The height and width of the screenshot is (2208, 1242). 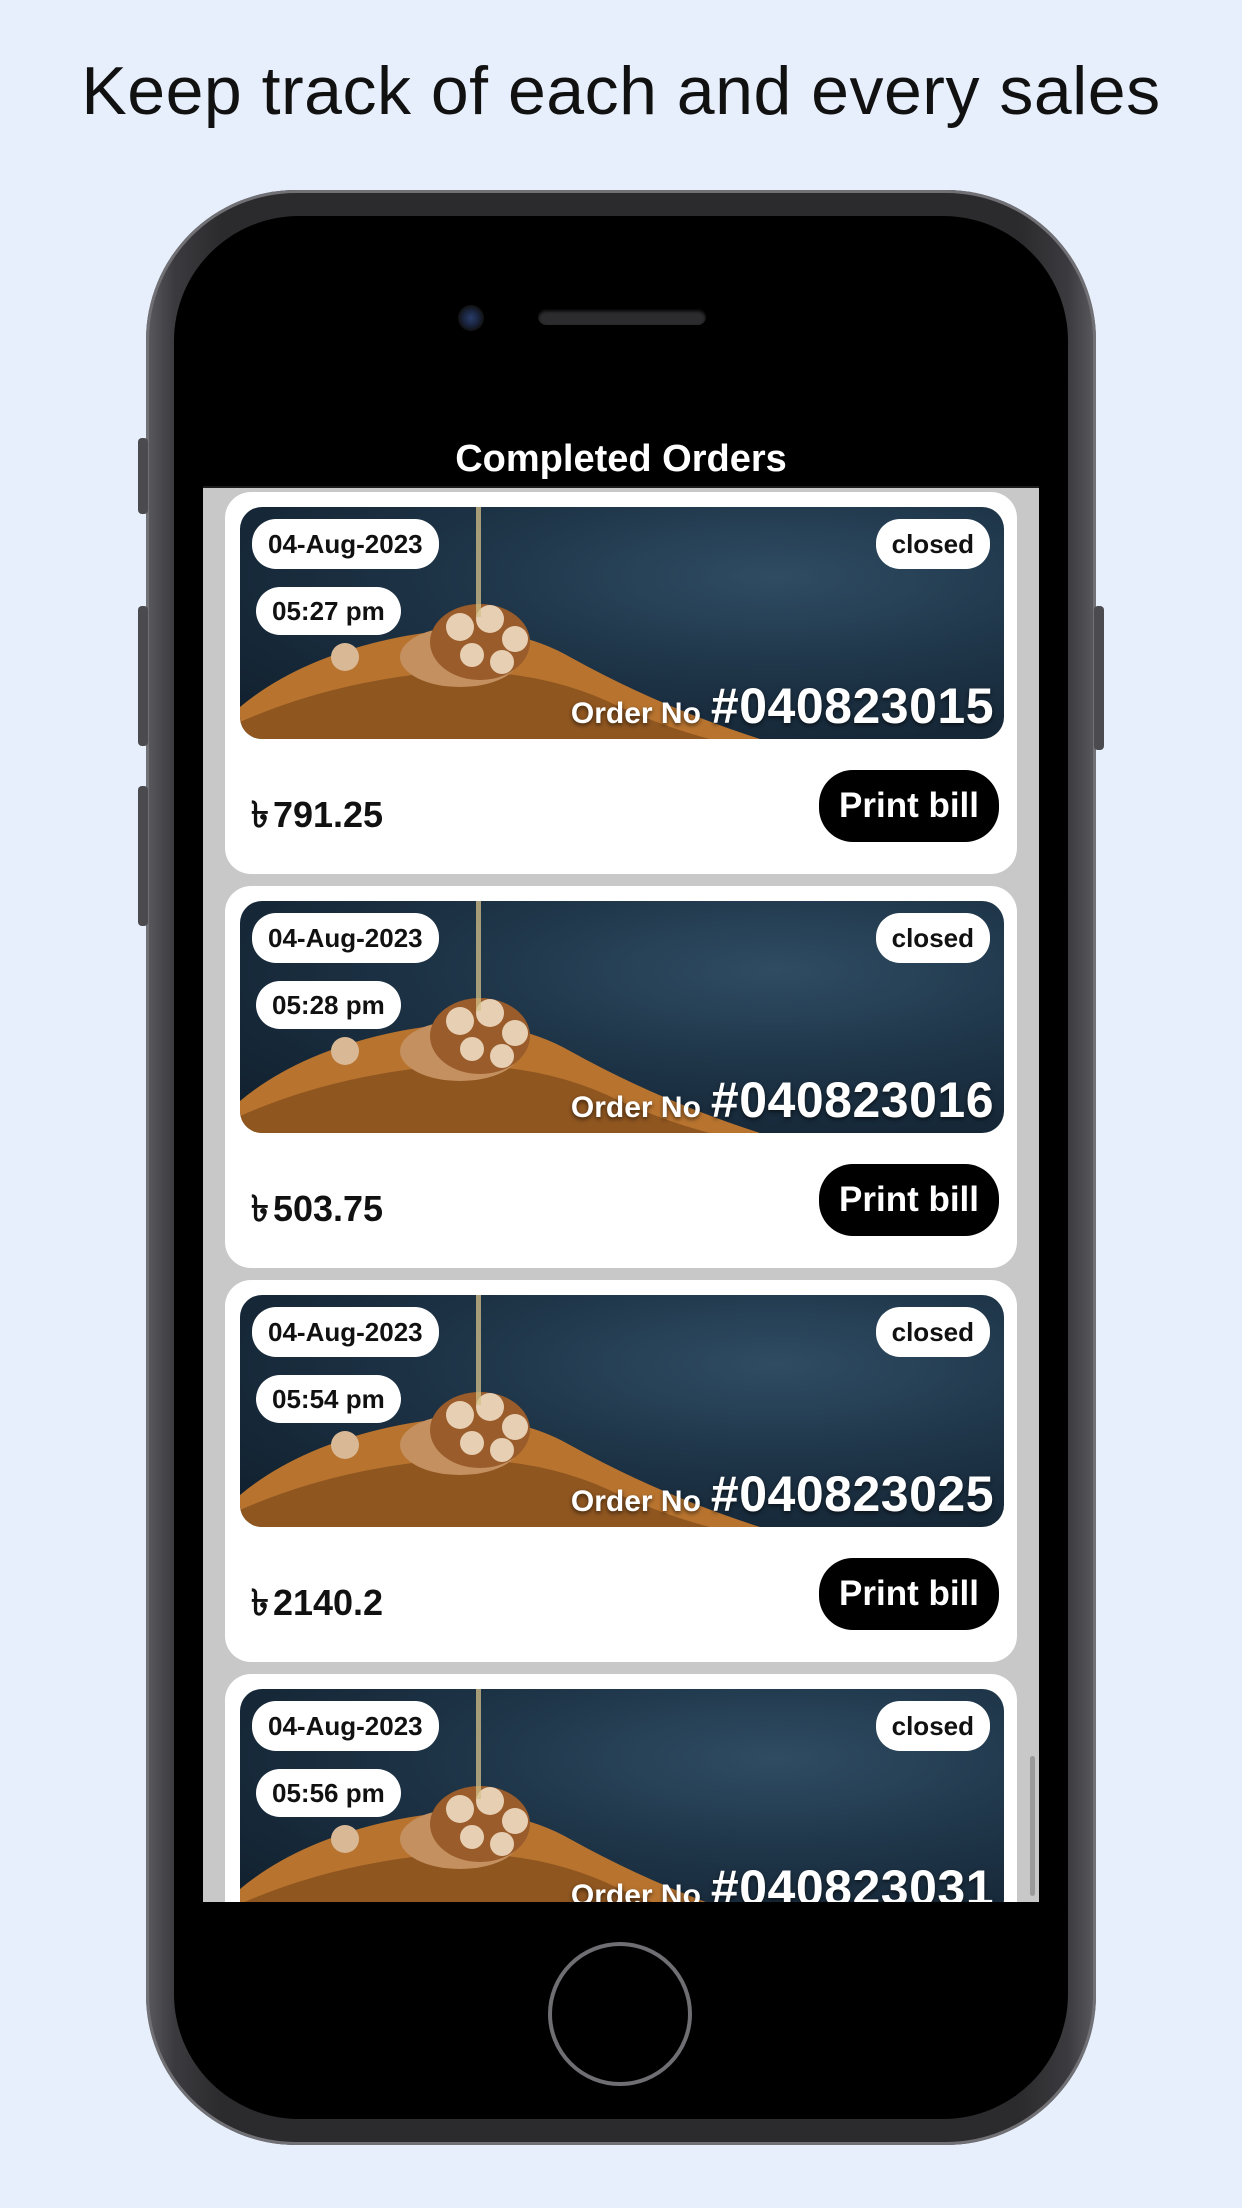 What do you see at coordinates (328, 611) in the screenshot?
I see `order-time-badge: 05:27 pm` at bounding box center [328, 611].